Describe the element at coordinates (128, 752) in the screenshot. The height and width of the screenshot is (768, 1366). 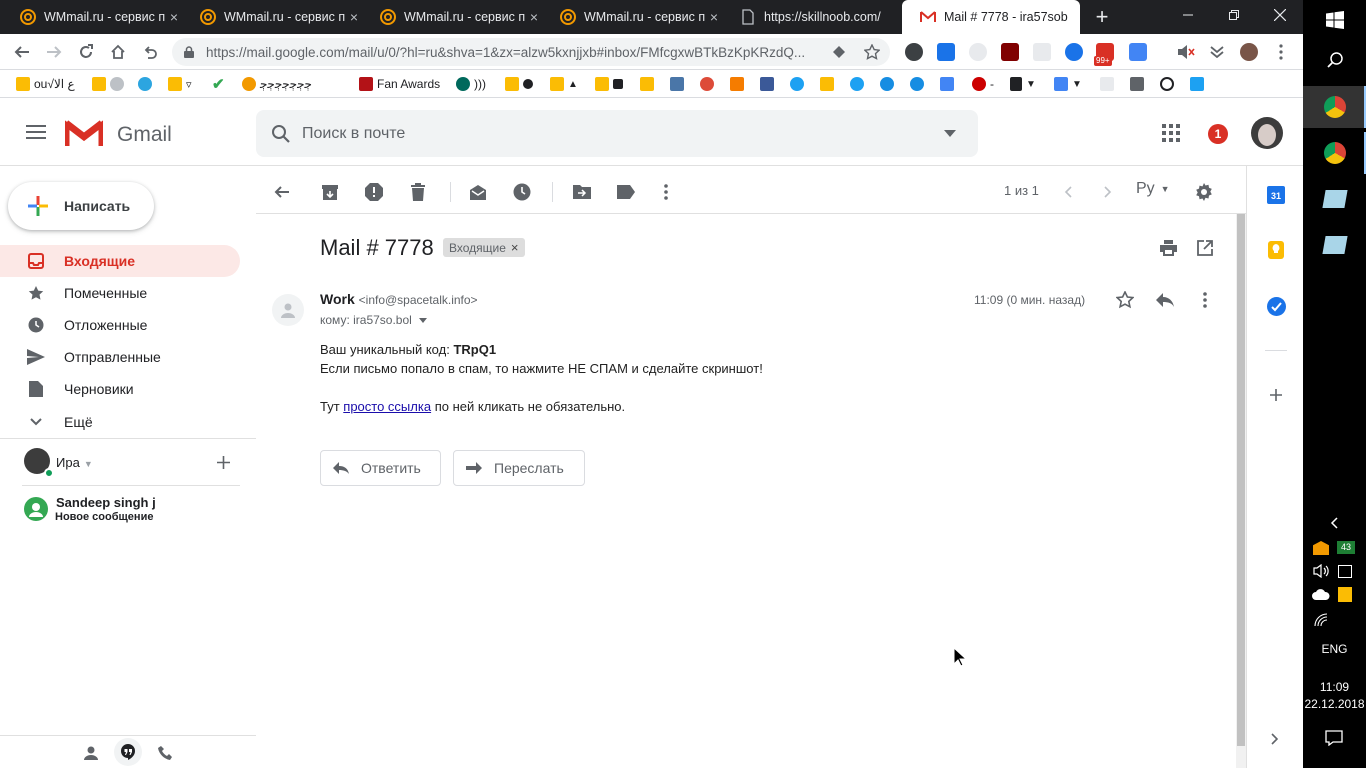
I see `hangouts-tab-button` at that location.